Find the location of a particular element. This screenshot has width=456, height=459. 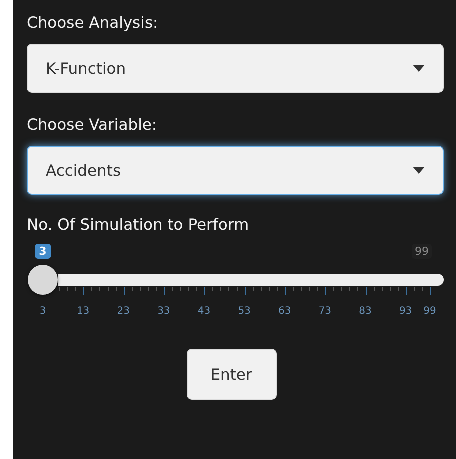

tick-label: 99 is located at coordinates (430, 311).